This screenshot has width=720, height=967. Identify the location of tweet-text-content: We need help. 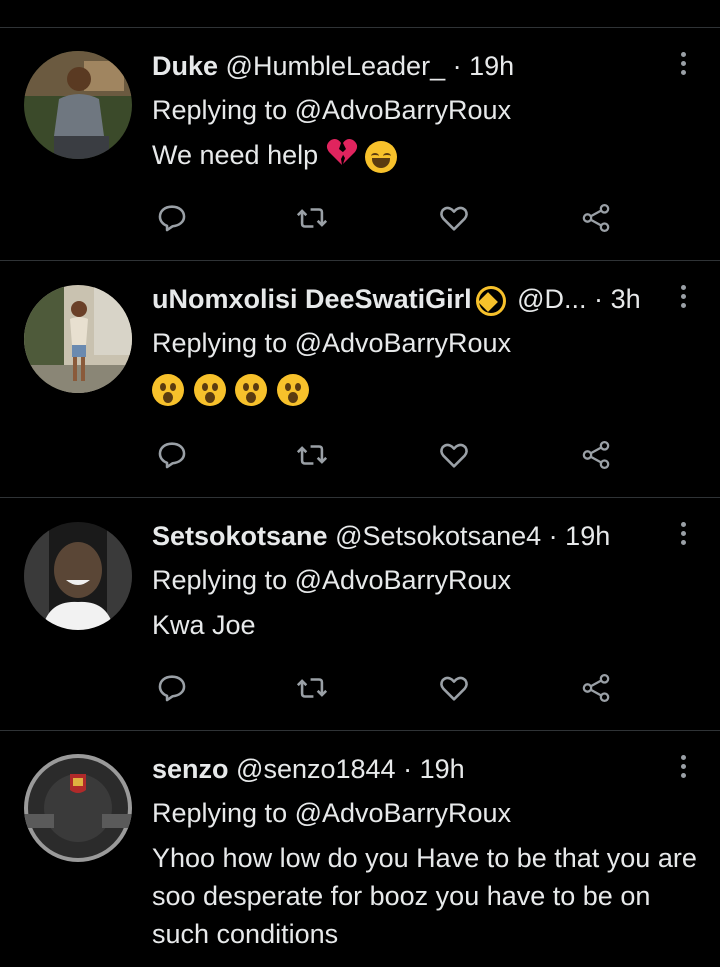
(235, 155).